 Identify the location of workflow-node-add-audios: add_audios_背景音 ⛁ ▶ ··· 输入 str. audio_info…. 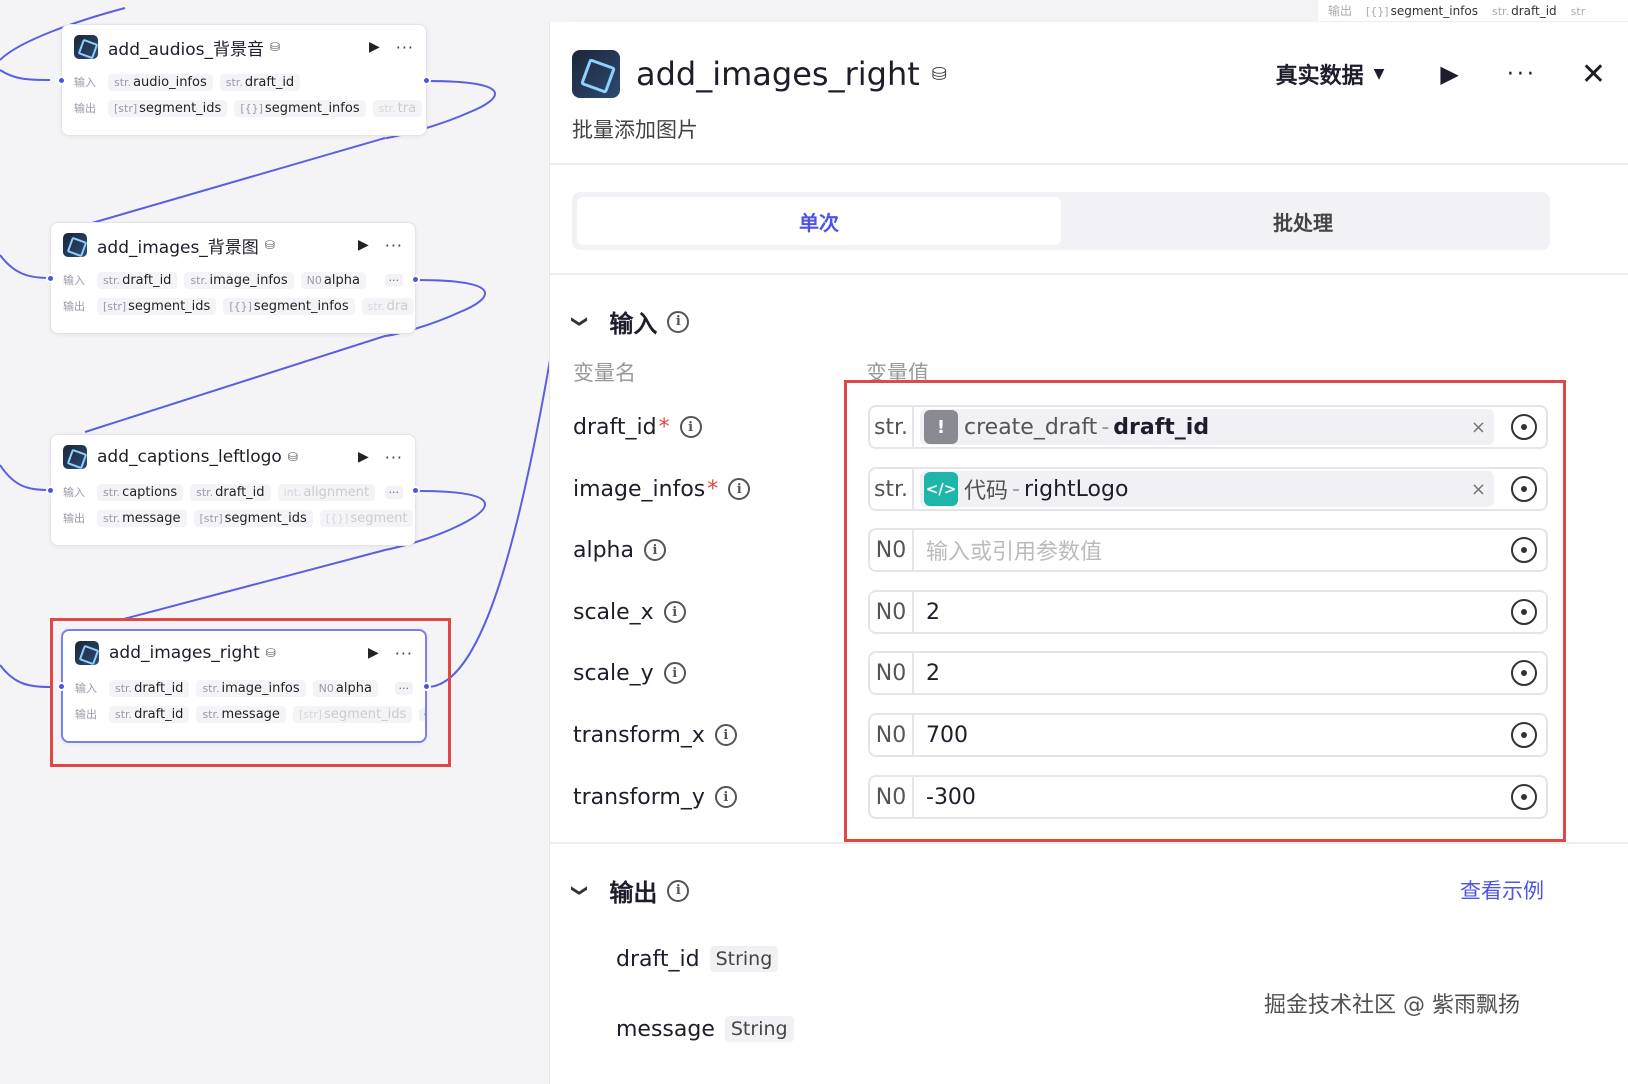
(244, 80).